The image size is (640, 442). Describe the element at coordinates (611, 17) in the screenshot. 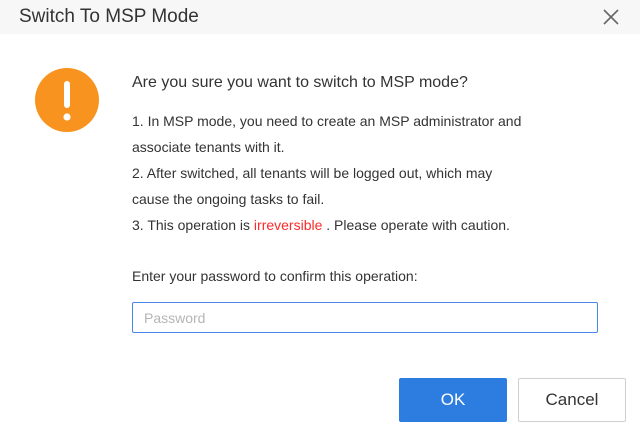

I see `close-icon` at that location.